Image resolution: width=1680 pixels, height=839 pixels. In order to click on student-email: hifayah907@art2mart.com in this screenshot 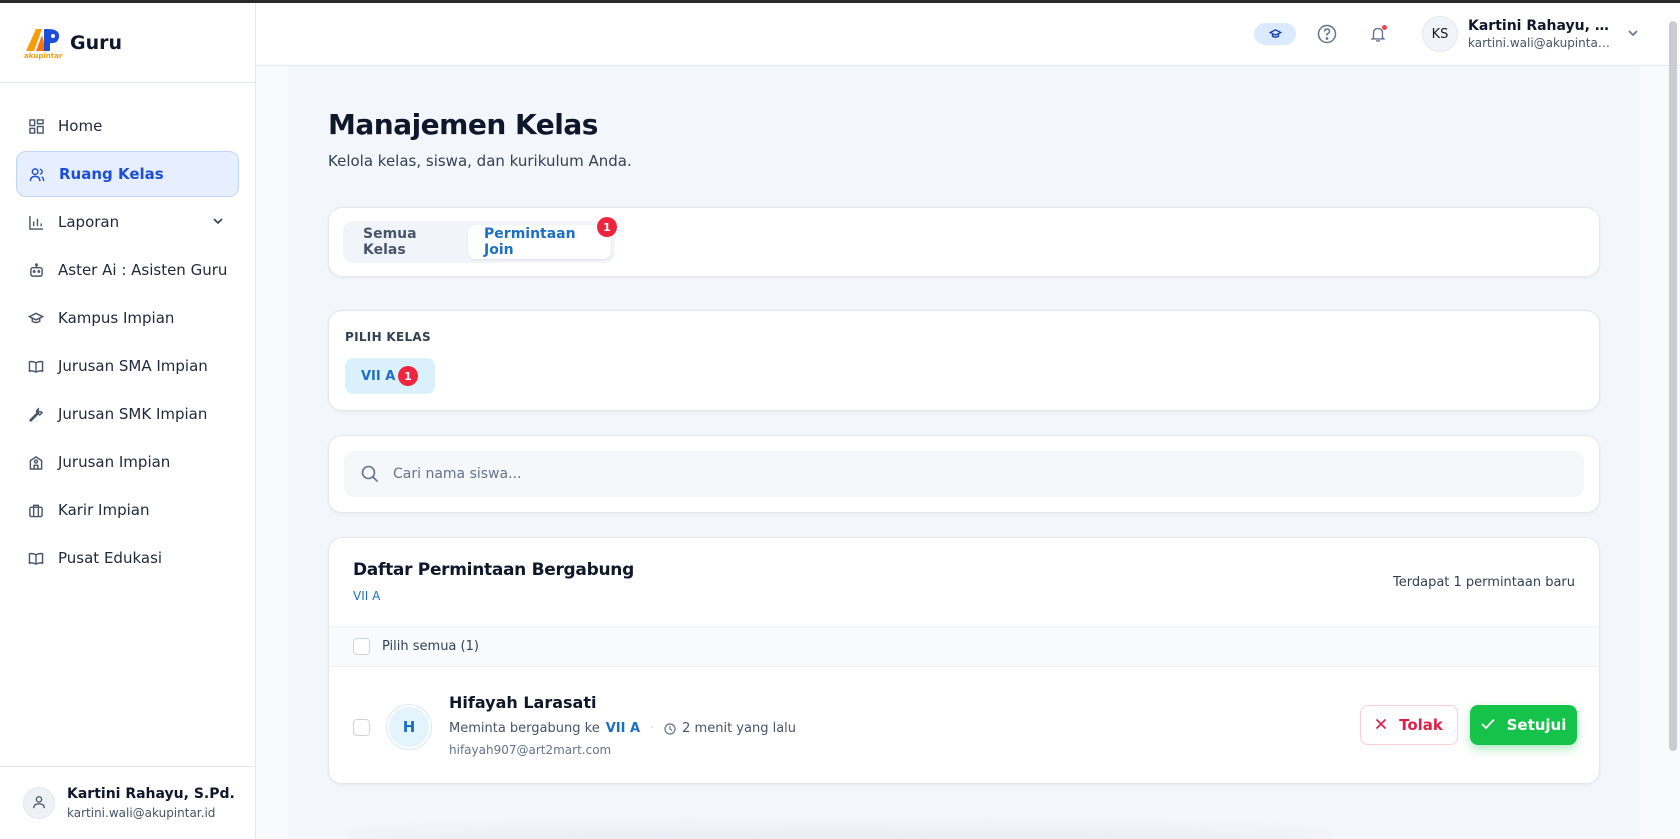, I will do `click(530, 750)`.